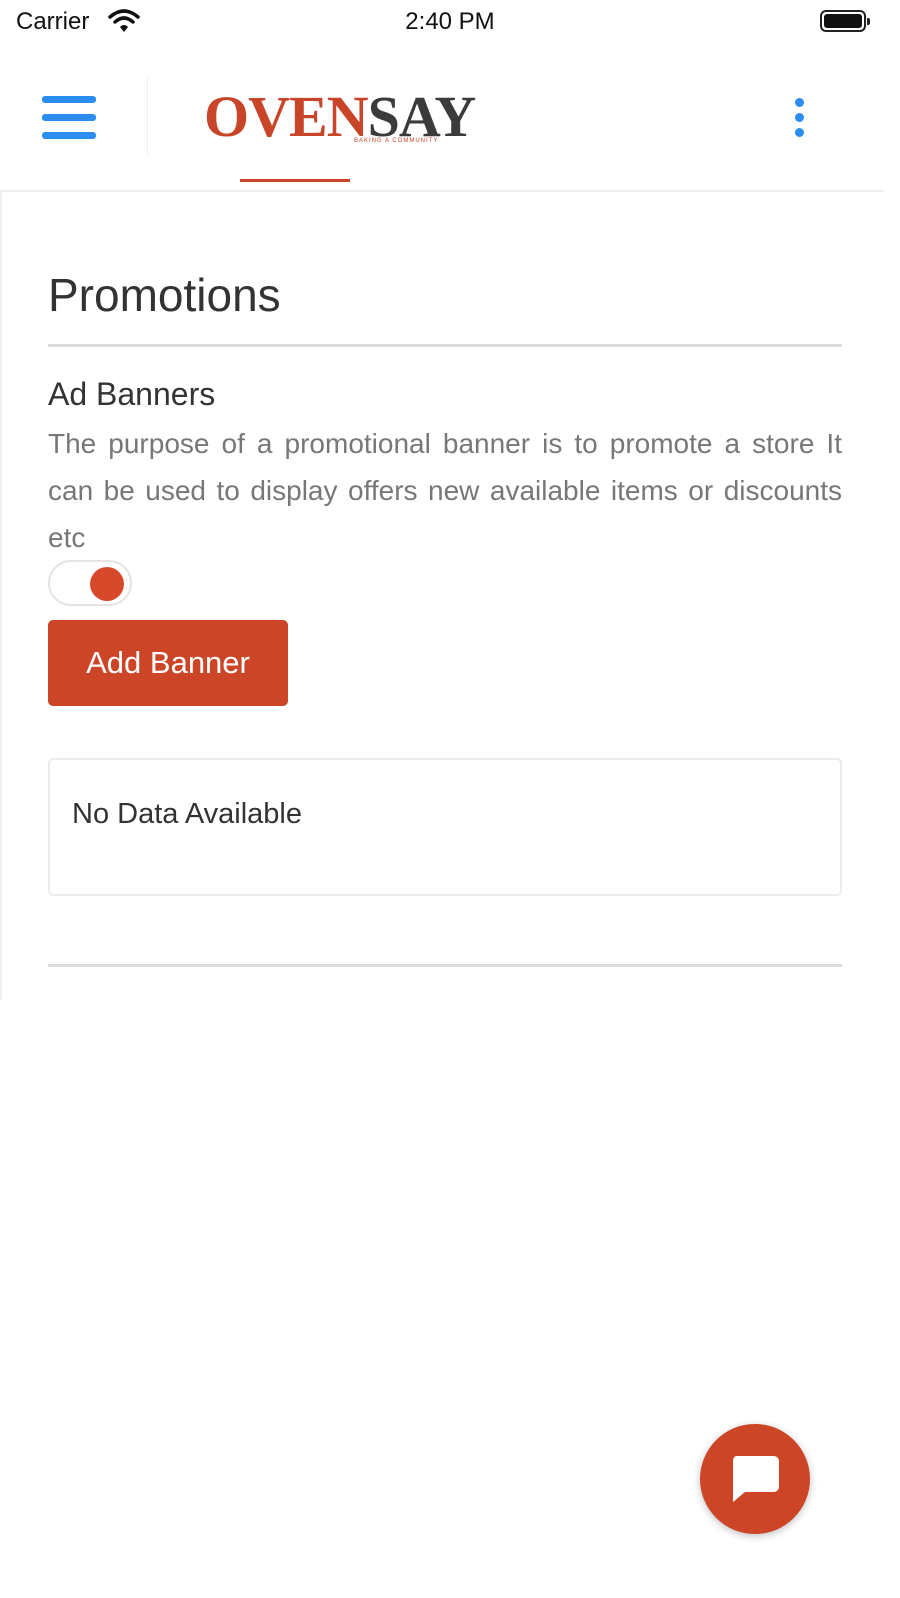  What do you see at coordinates (107, 584) in the screenshot?
I see `toggle-knob` at bounding box center [107, 584].